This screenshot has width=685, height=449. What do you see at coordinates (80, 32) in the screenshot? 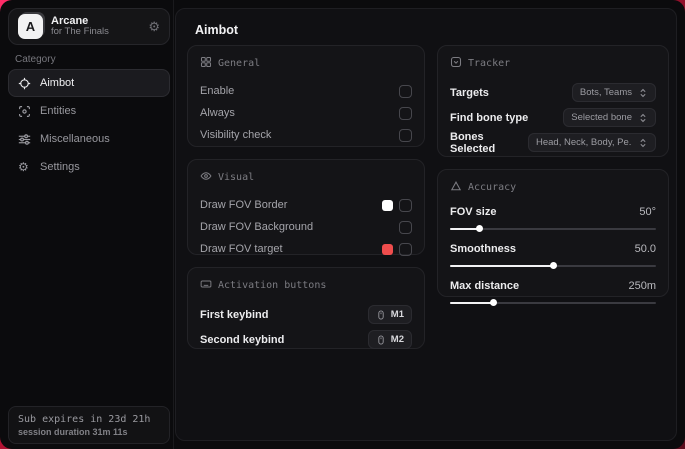
I see `app-subtitle: for The Finals` at bounding box center [80, 32].